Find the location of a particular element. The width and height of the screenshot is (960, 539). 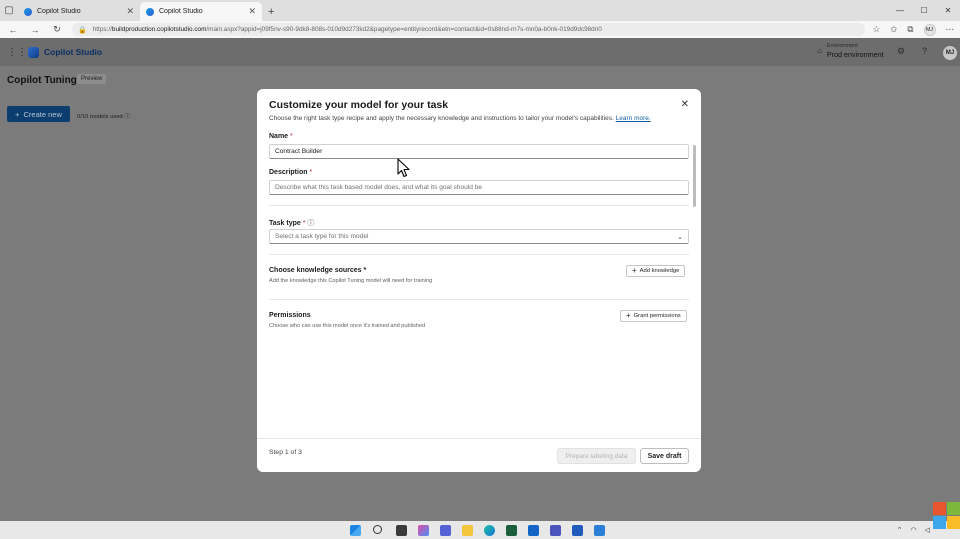

browser-toolbar: ☆ ✩ ⧉ MJ ⋯ is located at coordinates (914, 29).